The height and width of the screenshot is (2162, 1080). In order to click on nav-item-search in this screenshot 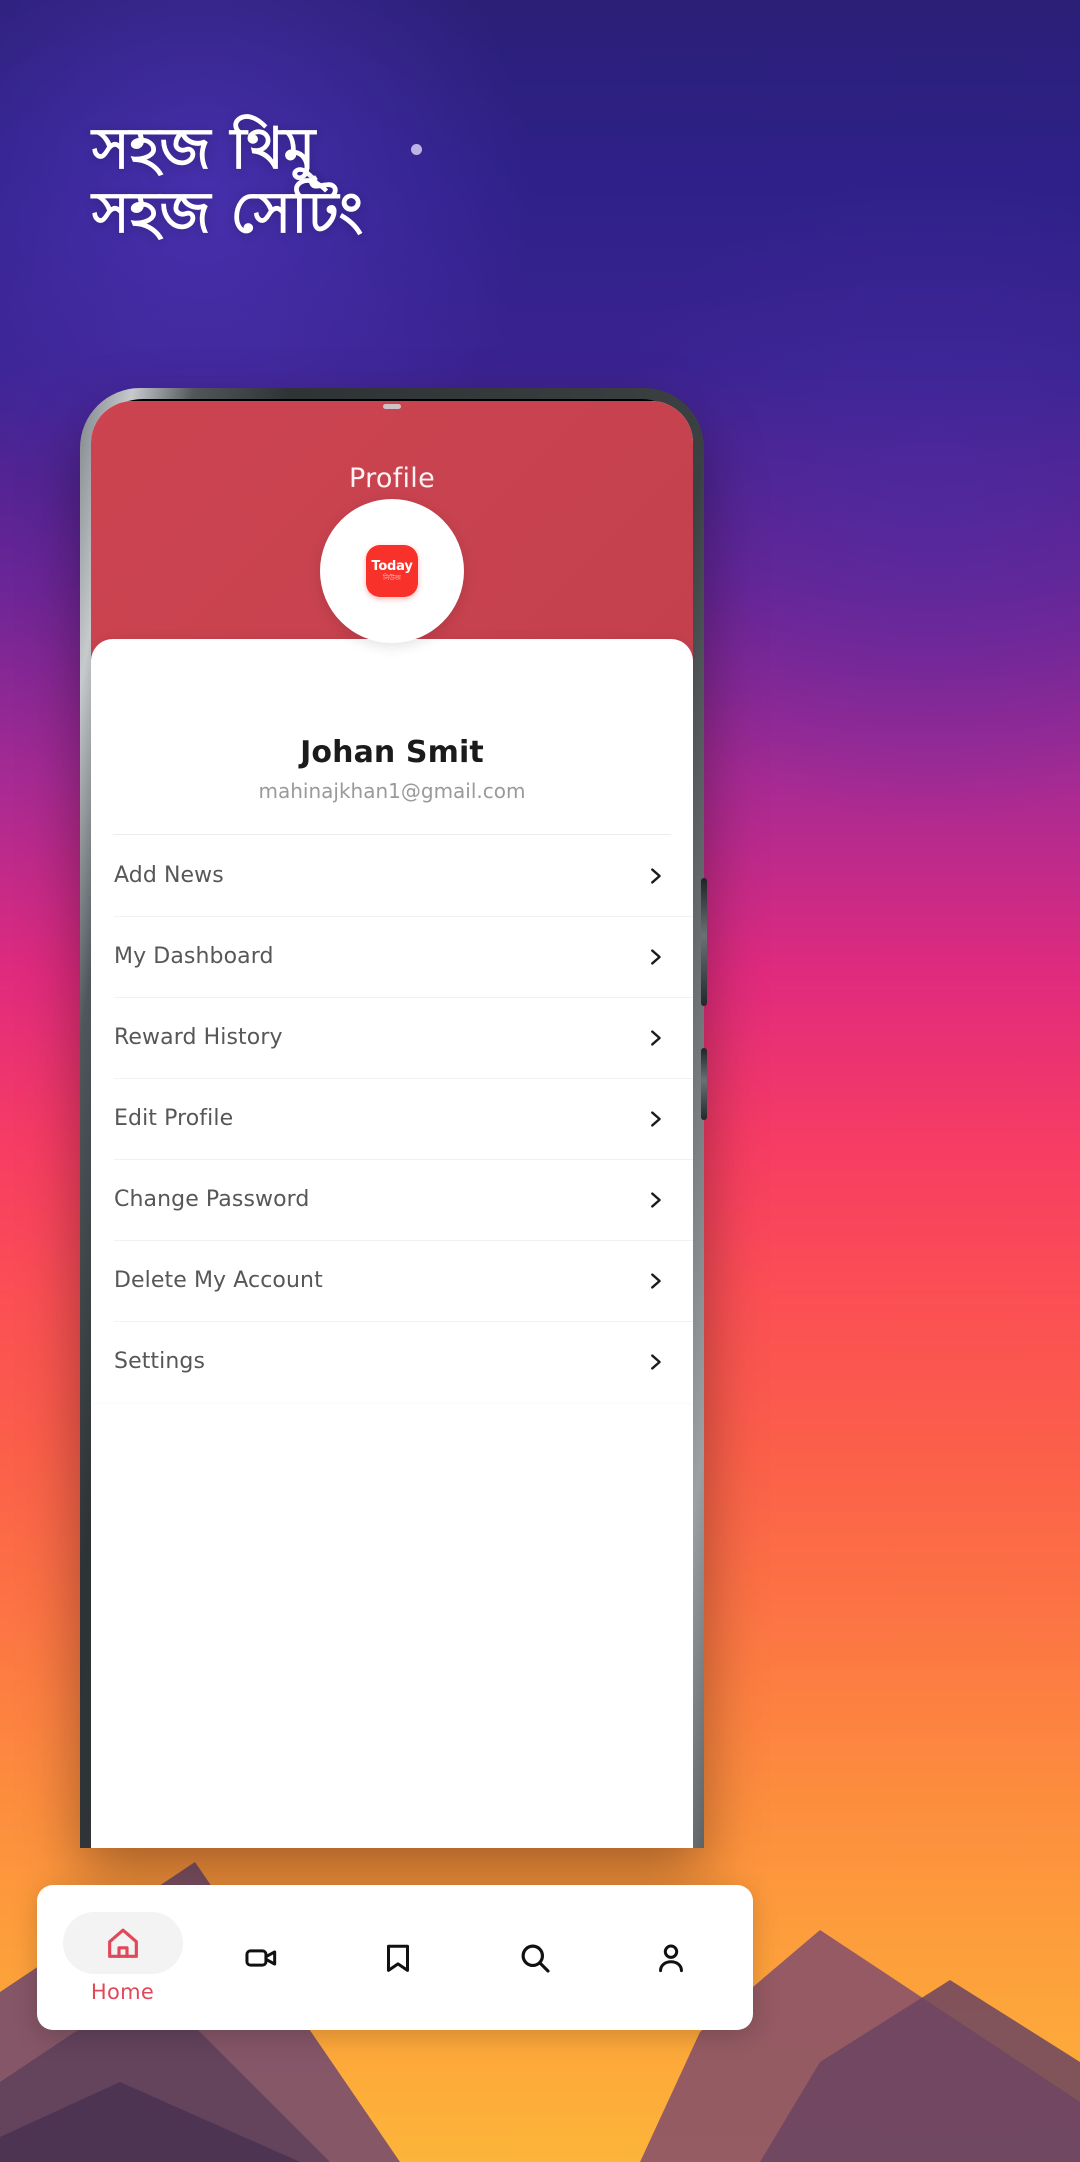, I will do `click(535, 1958)`.